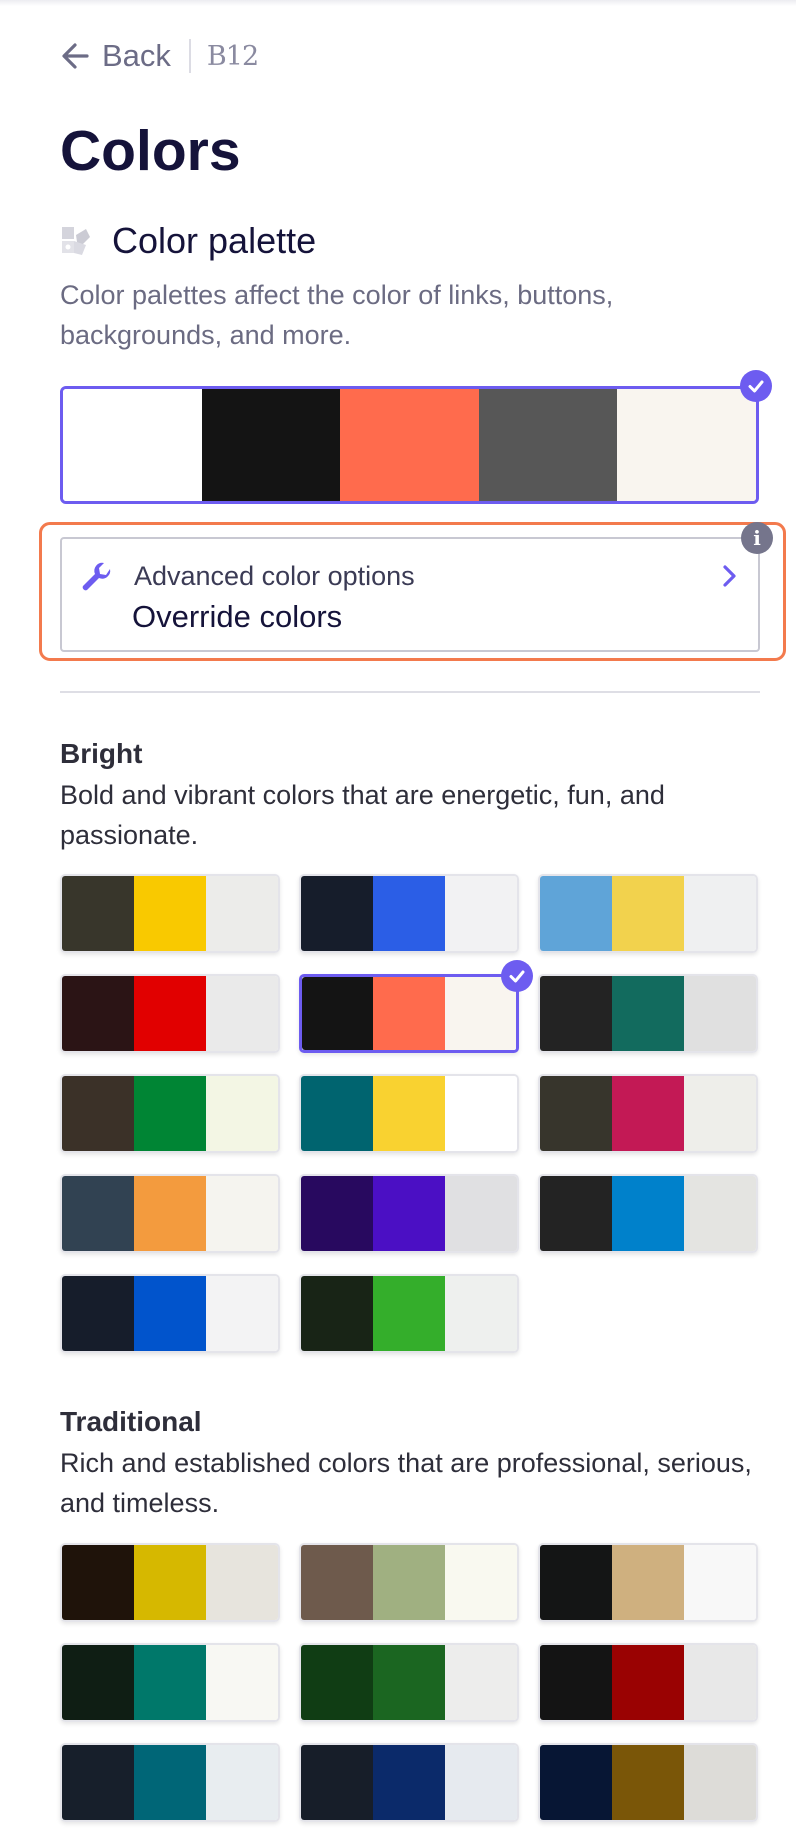 The width and height of the screenshot is (796, 1836). I want to click on selected-palette-preview, so click(409, 445).